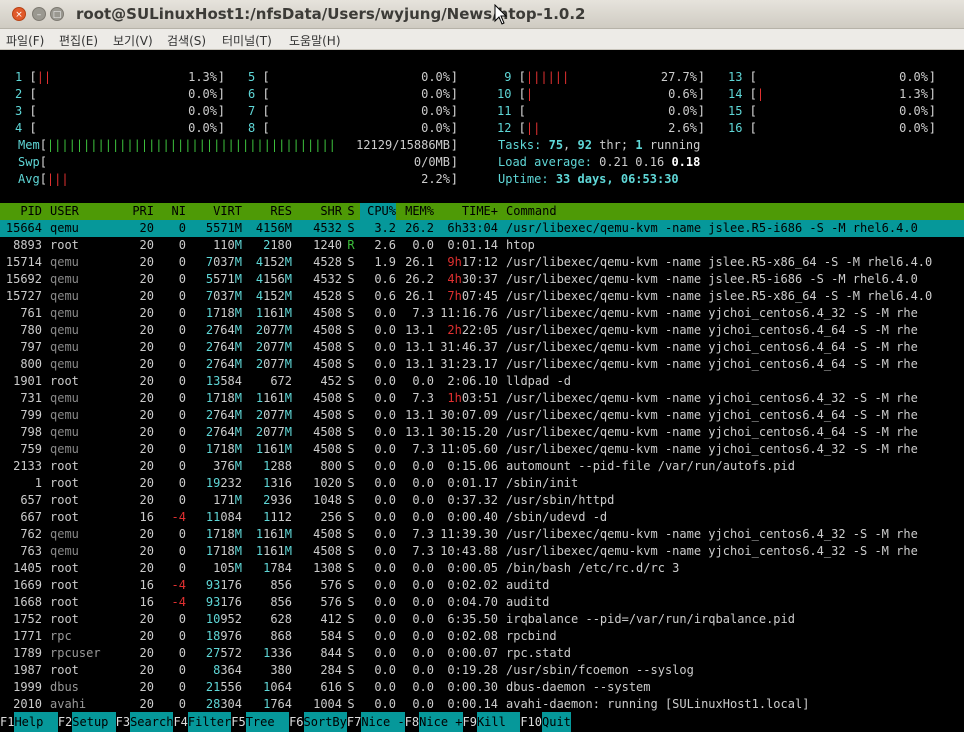 The width and height of the screenshot is (964, 732). What do you see at coordinates (375, 722) in the screenshot?
I see `fkey-f7: F7Nice -` at bounding box center [375, 722].